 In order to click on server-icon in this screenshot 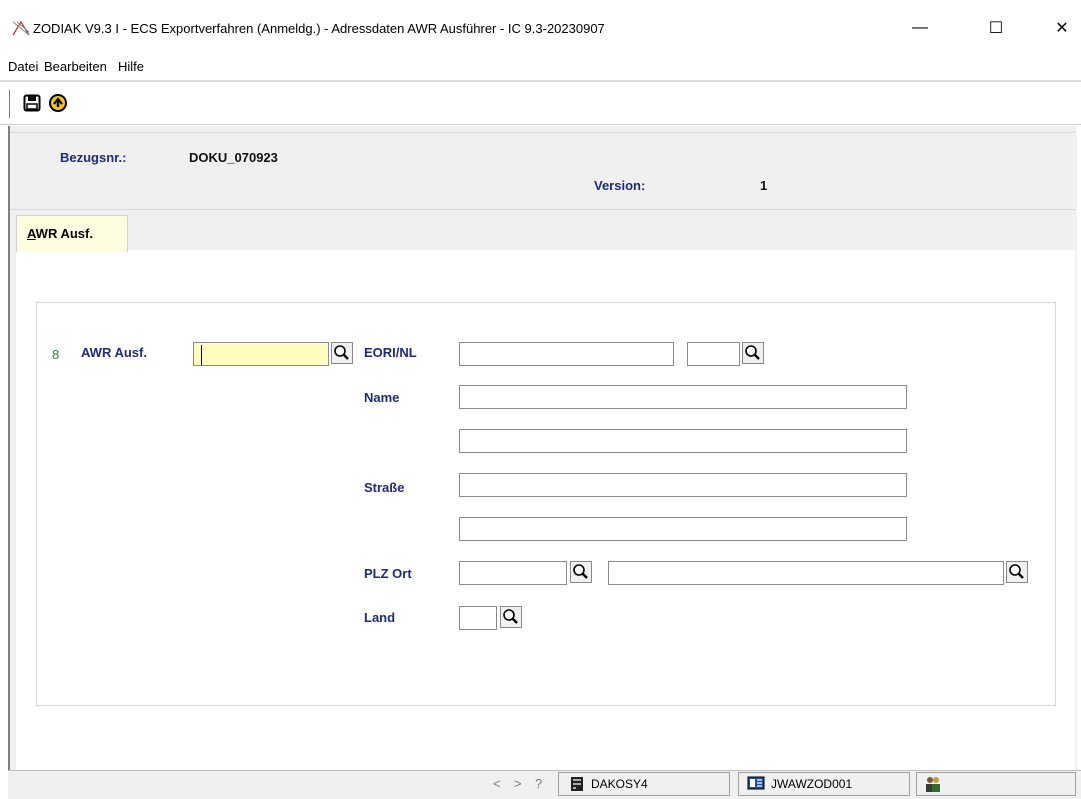, I will do `click(577, 784)`.